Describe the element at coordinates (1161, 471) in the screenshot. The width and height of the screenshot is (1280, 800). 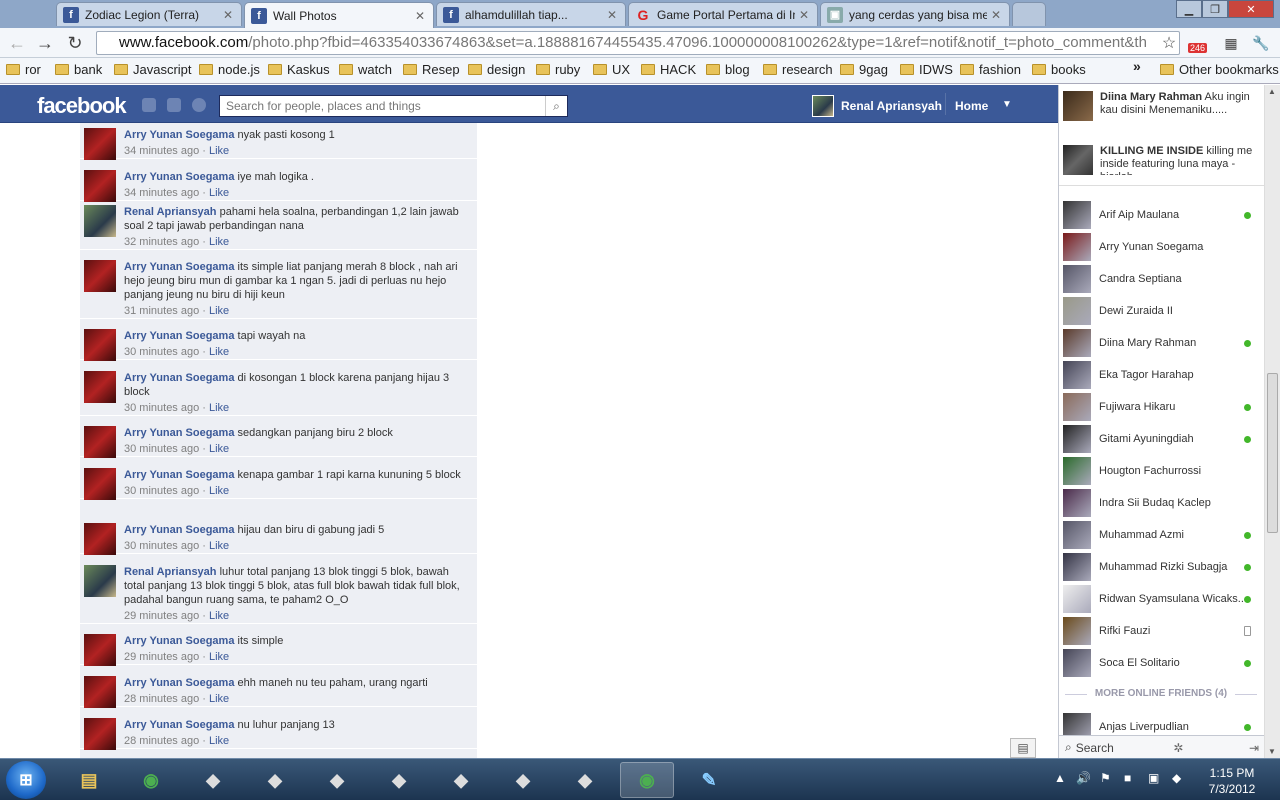
I see `chat-friend-item: Hougton Fachurrossi` at that location.